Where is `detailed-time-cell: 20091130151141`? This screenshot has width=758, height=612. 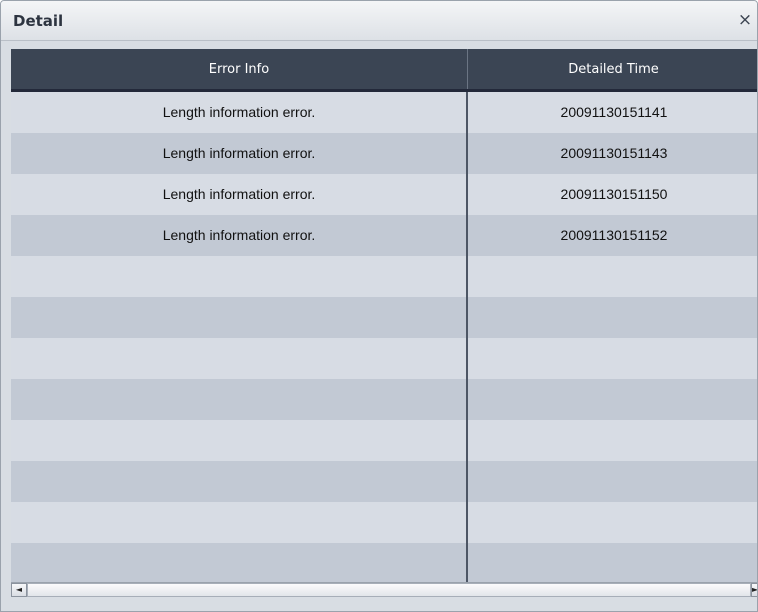 detailed-time-cell: 20091130151141 is located at coordinates (614, 112).